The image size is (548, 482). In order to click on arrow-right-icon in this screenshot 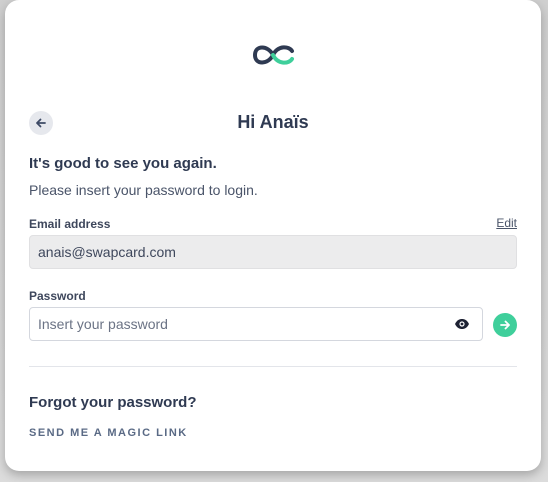, I will do `click(505, 325)`.